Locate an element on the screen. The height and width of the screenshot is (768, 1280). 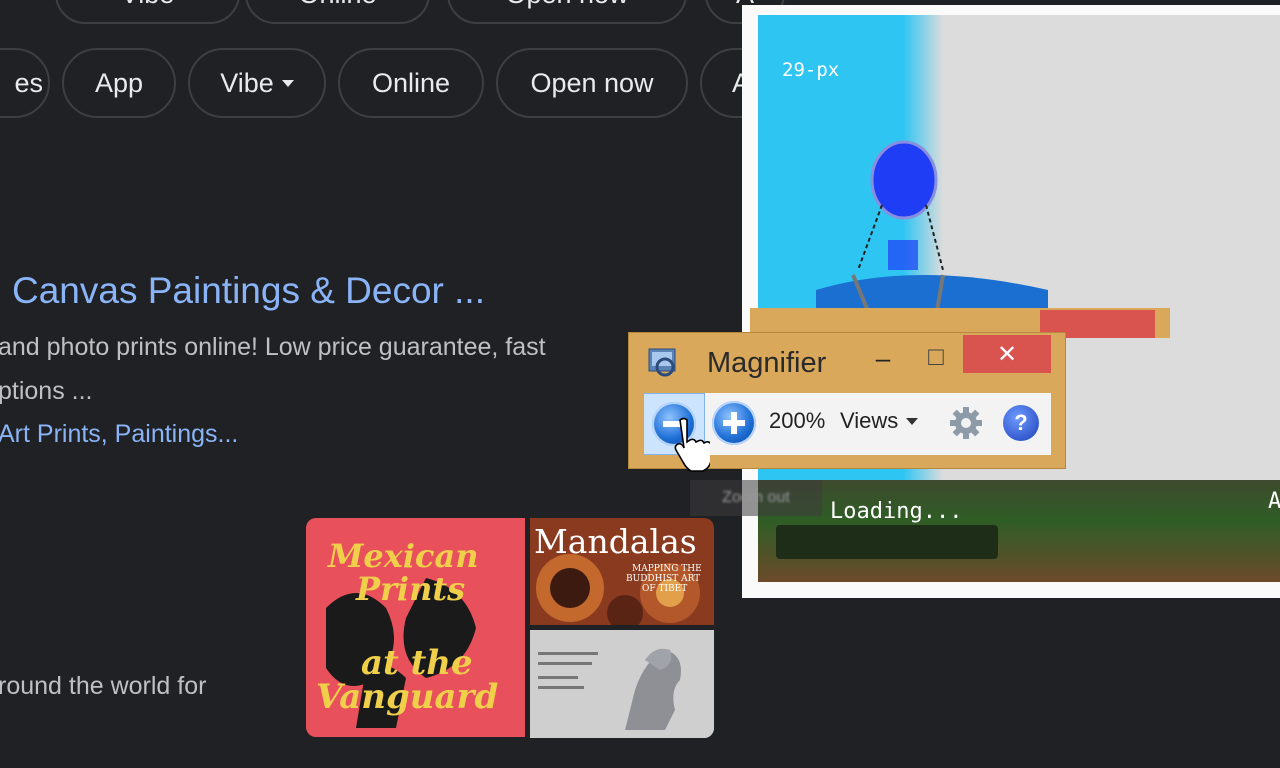
poster-title-line4: Vanguard is located at coordinates (407, 697).